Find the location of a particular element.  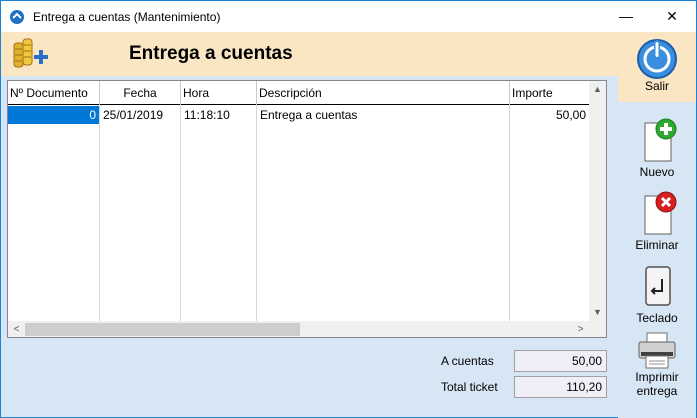

power-icon is located at coordinates (657, 59).